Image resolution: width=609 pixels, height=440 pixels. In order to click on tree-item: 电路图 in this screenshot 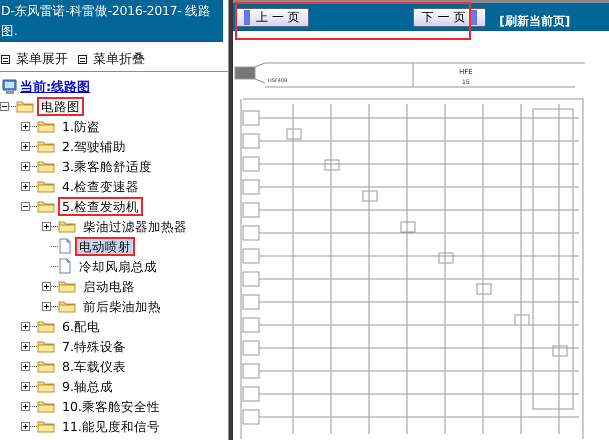, I will do `click(60, 106)`.